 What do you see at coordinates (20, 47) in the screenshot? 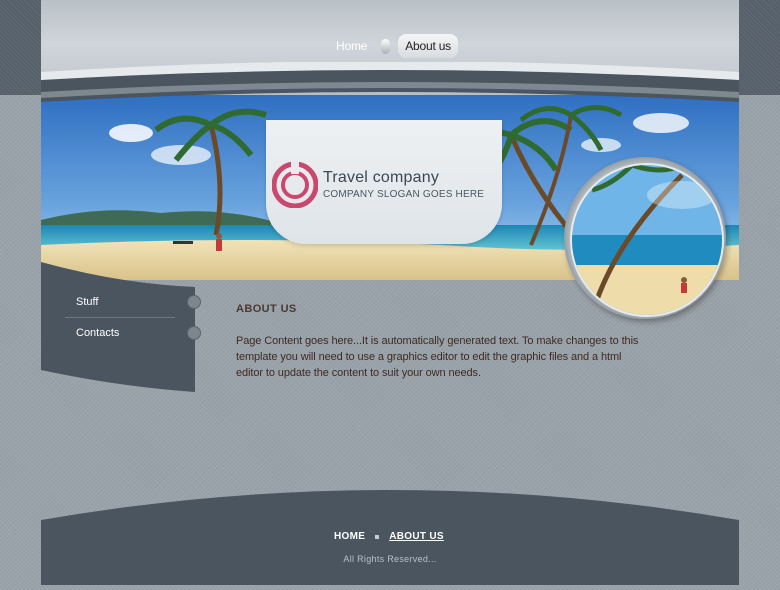
I see `left-edge-panel` at bounding box center [20, 47].